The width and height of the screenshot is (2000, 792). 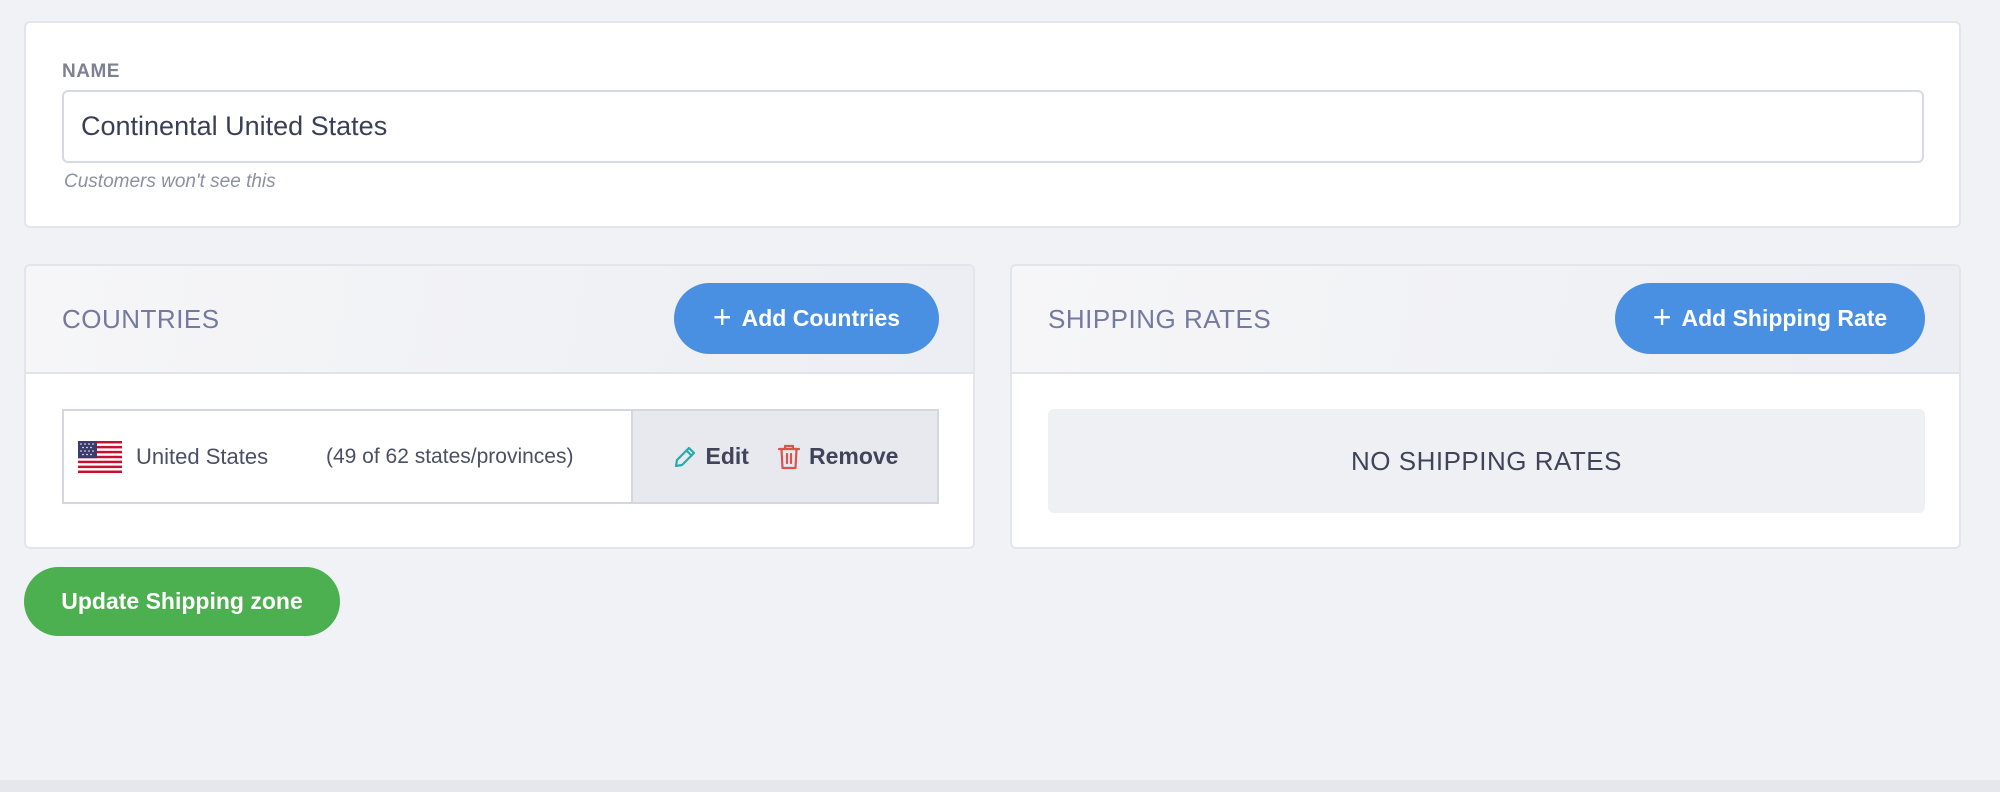 I want to click on country-actions: Edit Remove, so click(x=784, y=456).